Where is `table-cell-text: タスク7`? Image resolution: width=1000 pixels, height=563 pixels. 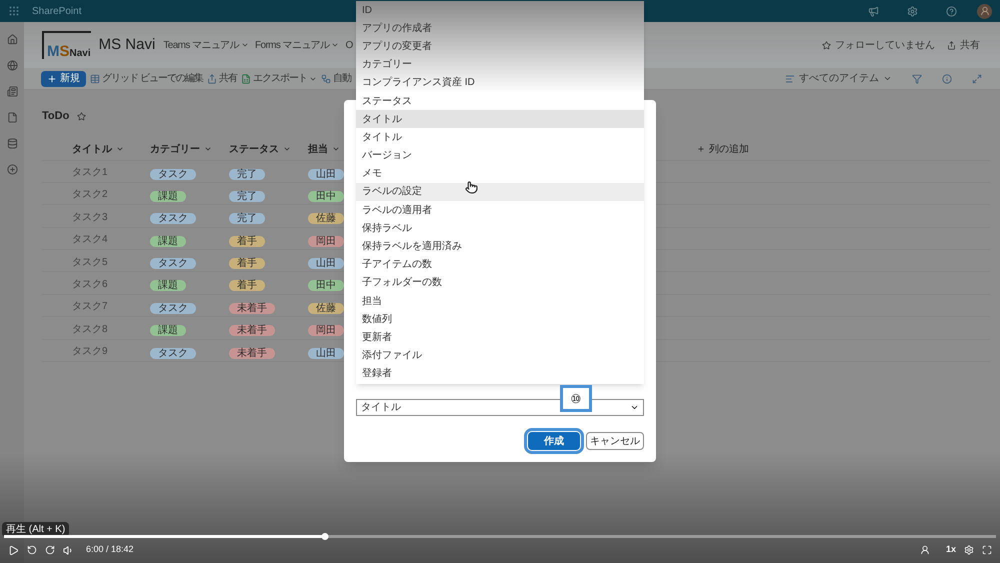
table-cell-text: タスク7 is located at coordinates (90, 307).